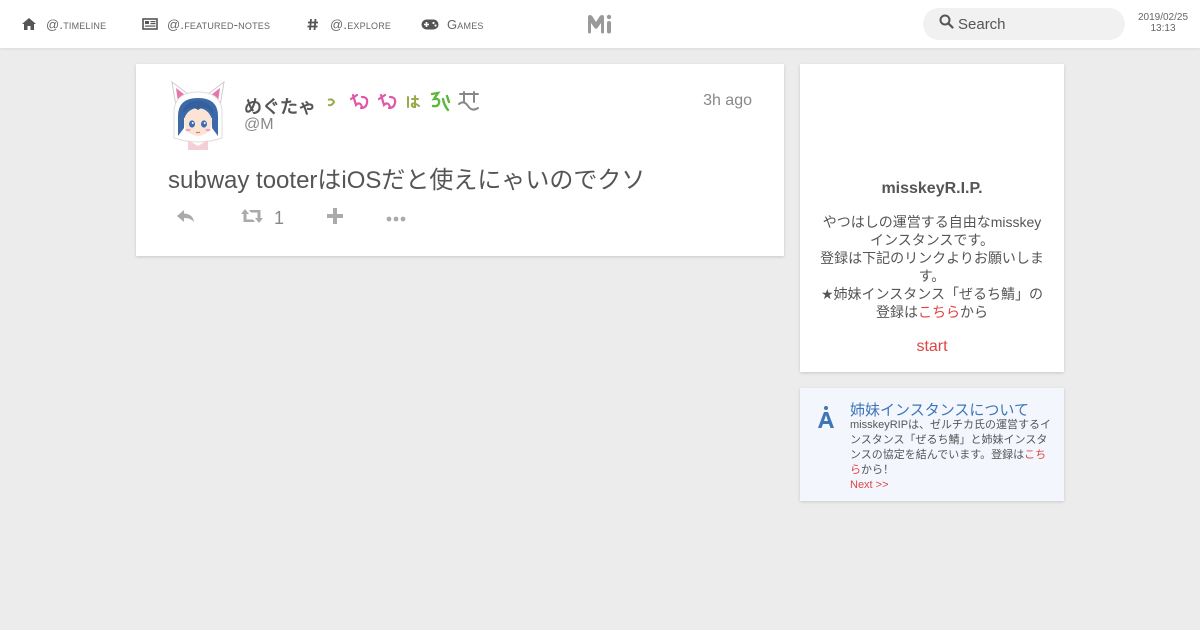 This screenshot has height=630, width=1200. Describe the element at coordinates (1163, 28) in the screenshot. I see `clock-time: 13:13` at that location.